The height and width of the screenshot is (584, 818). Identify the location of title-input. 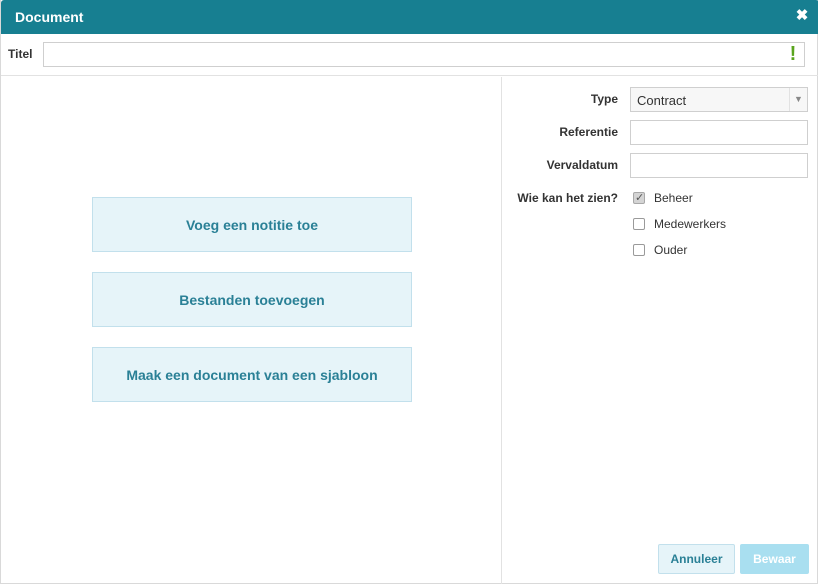
(424, 54).